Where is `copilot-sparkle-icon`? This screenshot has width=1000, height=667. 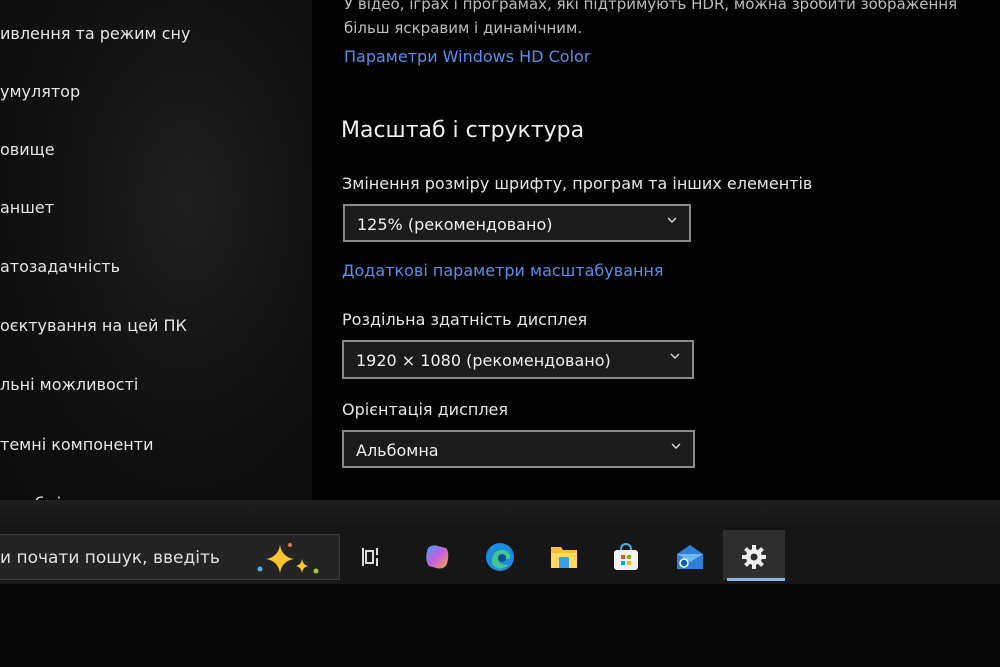
copilot-sparkle-icon is located at coordinates (290, 559).